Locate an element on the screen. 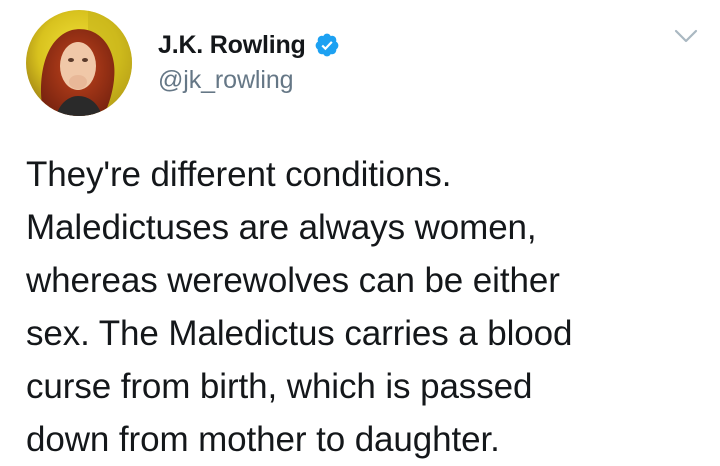  tweet-text-line: down from mother to daughter. is located at coordinates (263, 439).